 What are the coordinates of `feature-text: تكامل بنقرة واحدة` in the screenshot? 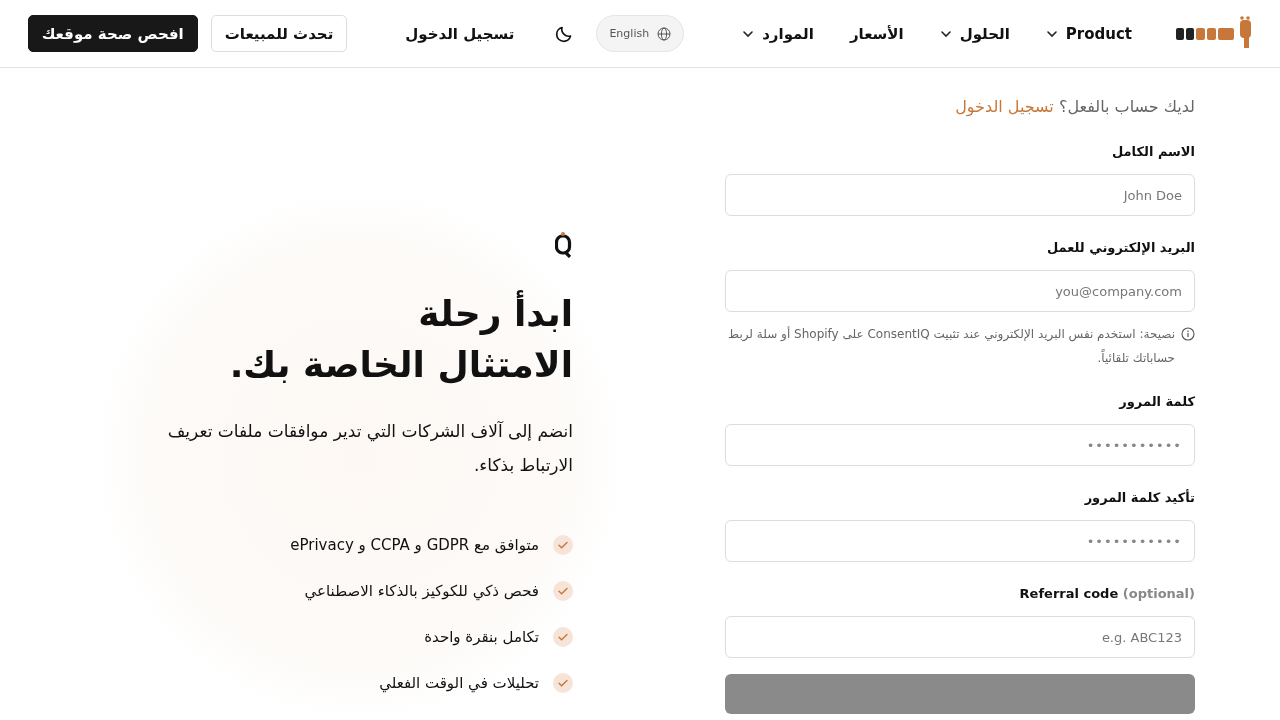 It's located at (481, 637).